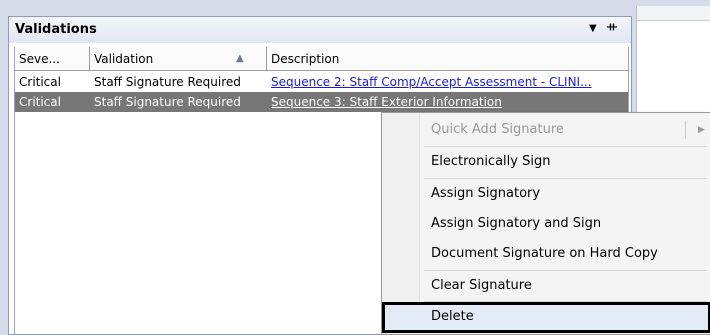 The height and width of the screenshot is (335, 710). I want to click on menu-item-label: Assign Signatory and Sign, so click(516, 223).